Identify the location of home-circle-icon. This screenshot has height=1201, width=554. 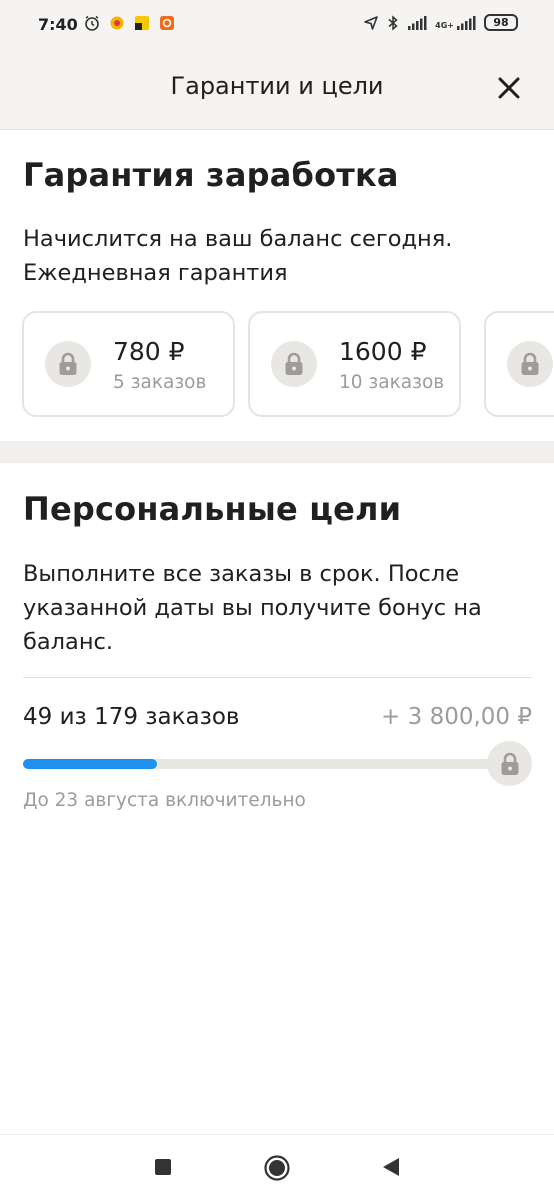
(277, 1168).